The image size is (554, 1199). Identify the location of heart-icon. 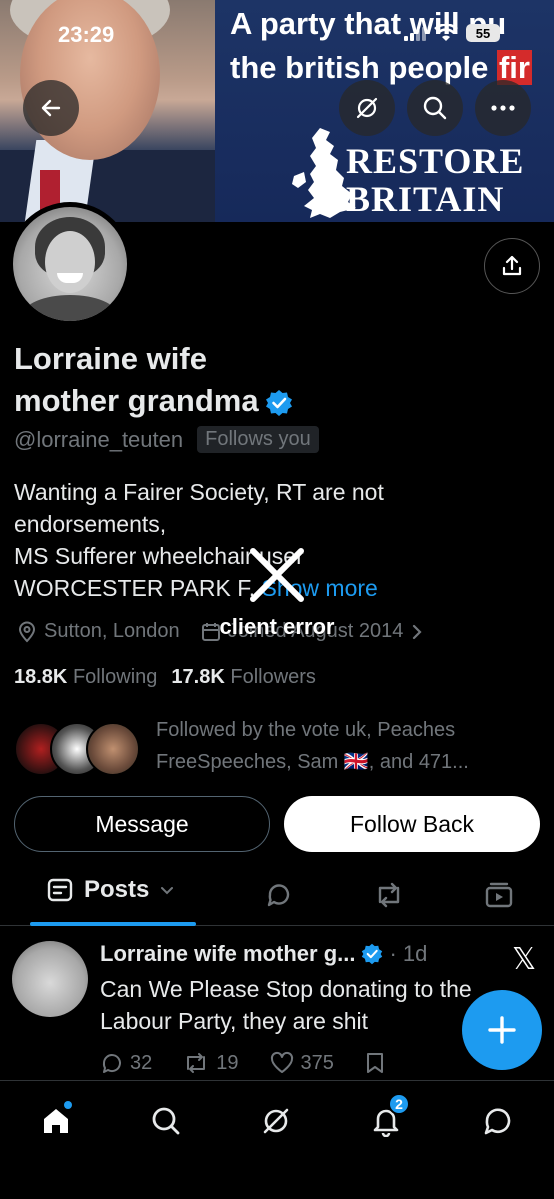
(281, 1062).